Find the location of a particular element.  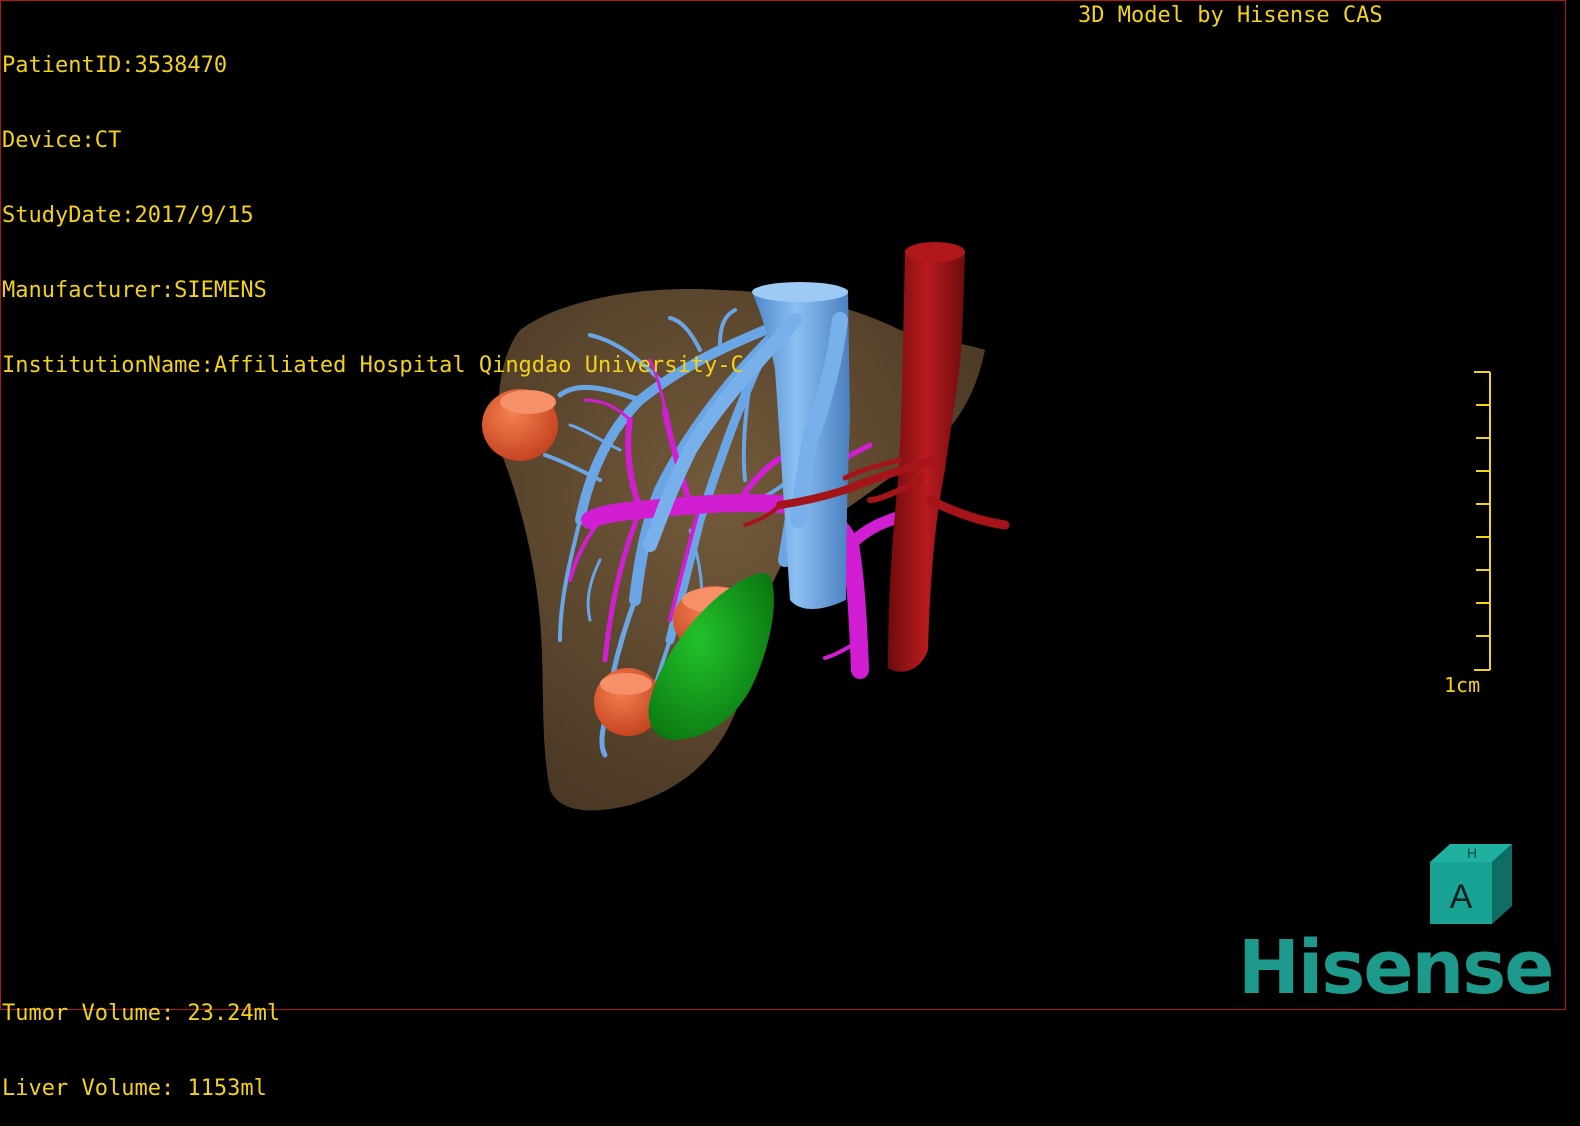

manufacturer: Manufacturer:SIEMENS is located at coordinates (134, 290).